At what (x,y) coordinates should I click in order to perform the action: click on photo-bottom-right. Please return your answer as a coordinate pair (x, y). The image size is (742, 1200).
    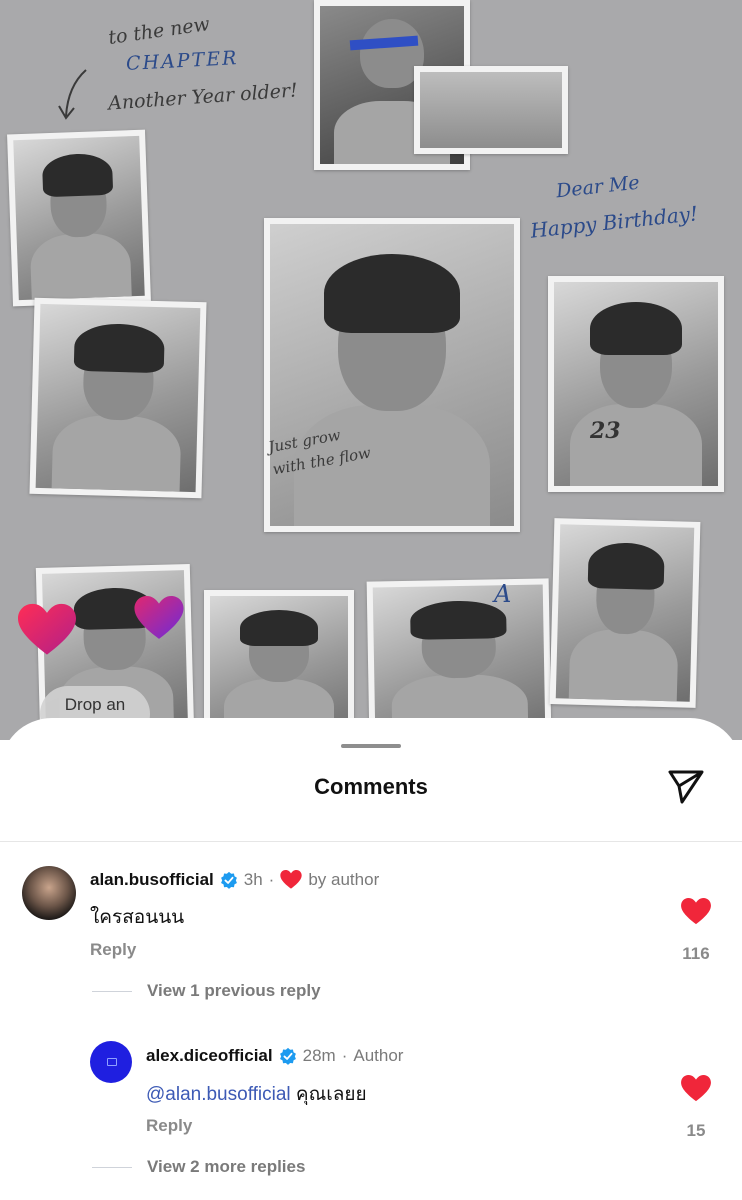
    Looking at the image, I should click on (625, 613).